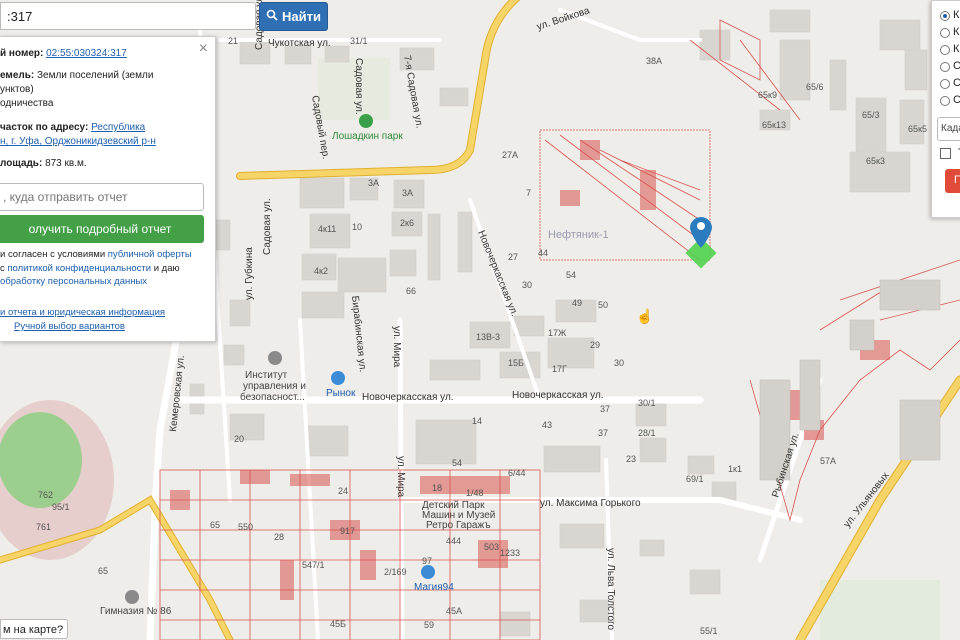  Describe the element at coordinates (654, 61) in the screenshot. I see `house-number: 38A` at that location.